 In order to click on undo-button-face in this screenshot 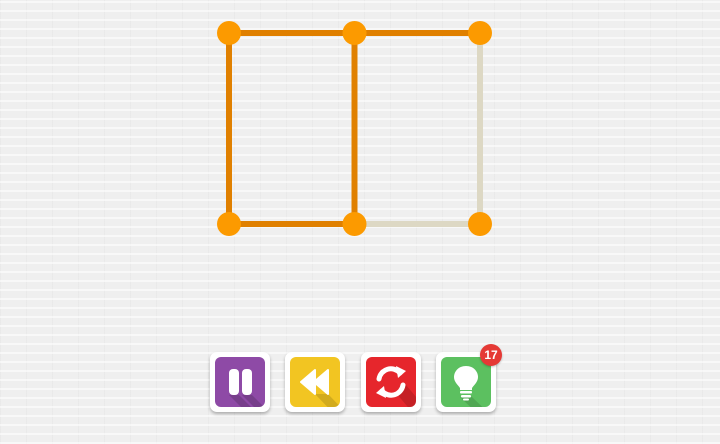, I will do `click(315, 382)`.